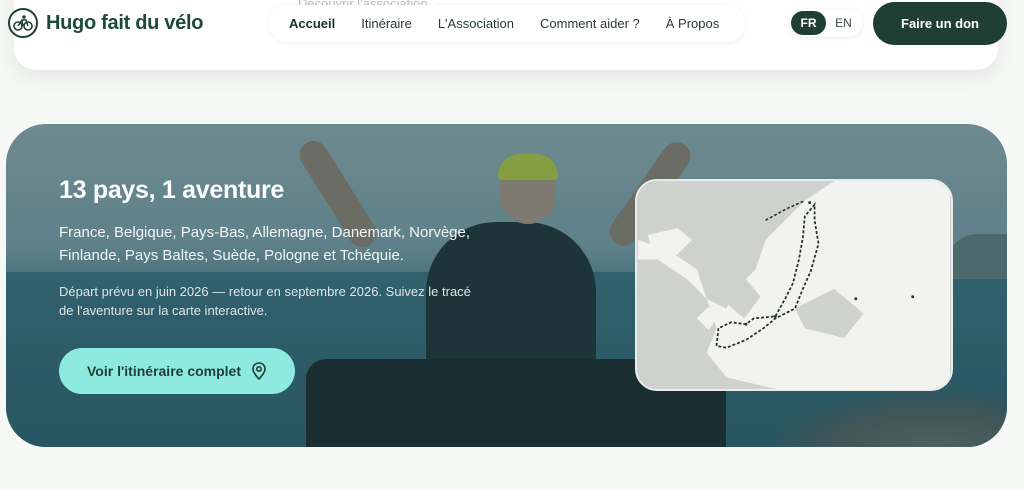 Image resolution: width=1024 pixels, height=490 pixels. Describe the element at coordinates (171, 190) in the screenshot. I see `hero-title: 13 pays, 1 aventure` at that location.